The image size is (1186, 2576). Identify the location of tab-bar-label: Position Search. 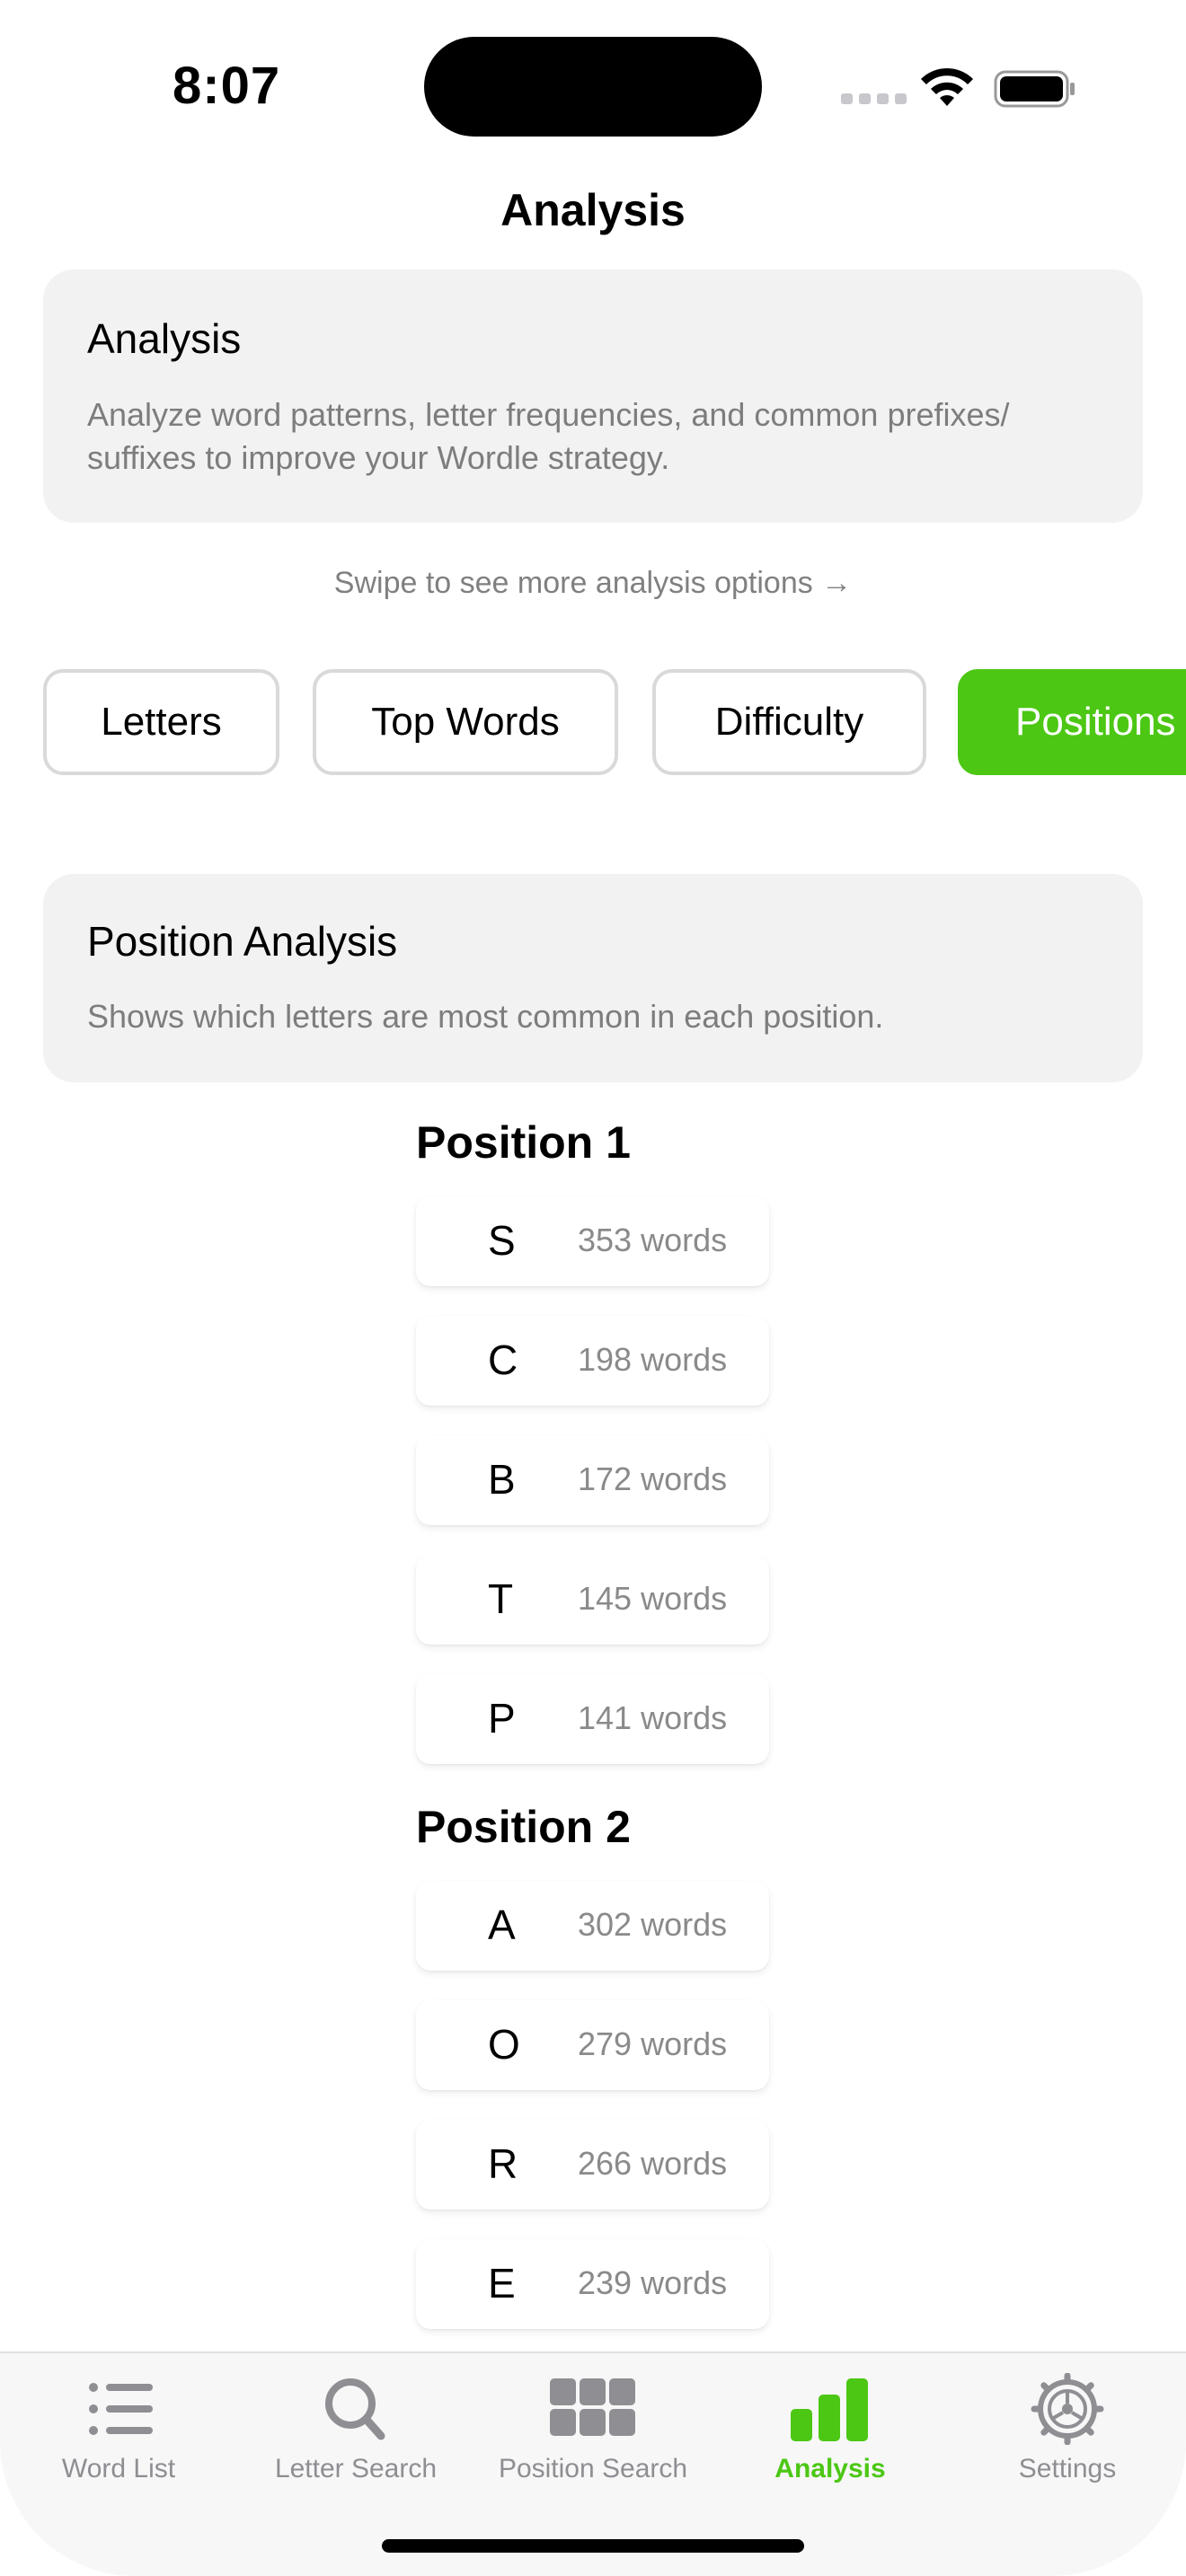
(593, 2468).